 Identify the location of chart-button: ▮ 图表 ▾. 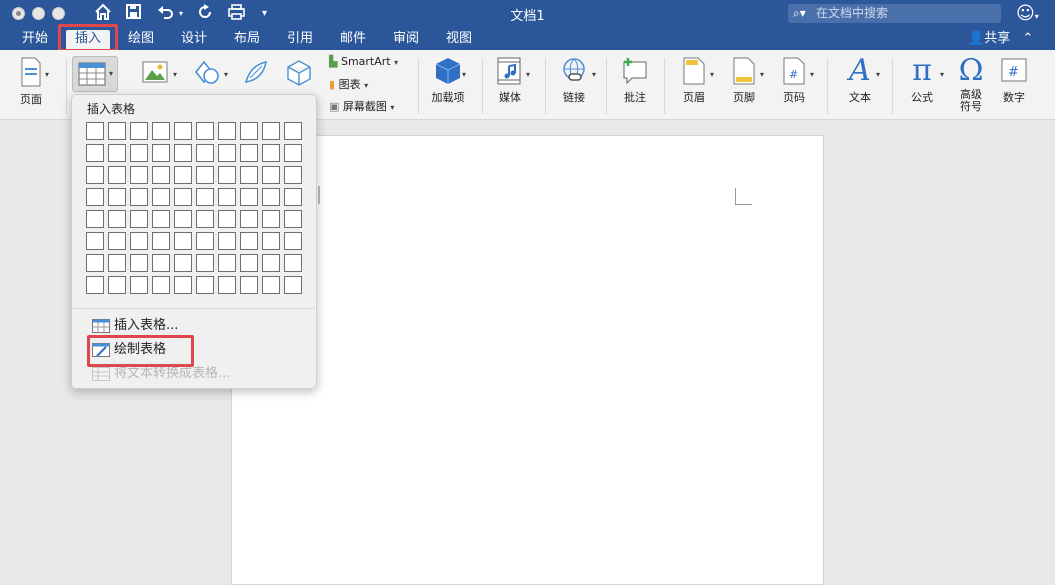
(348, 85).